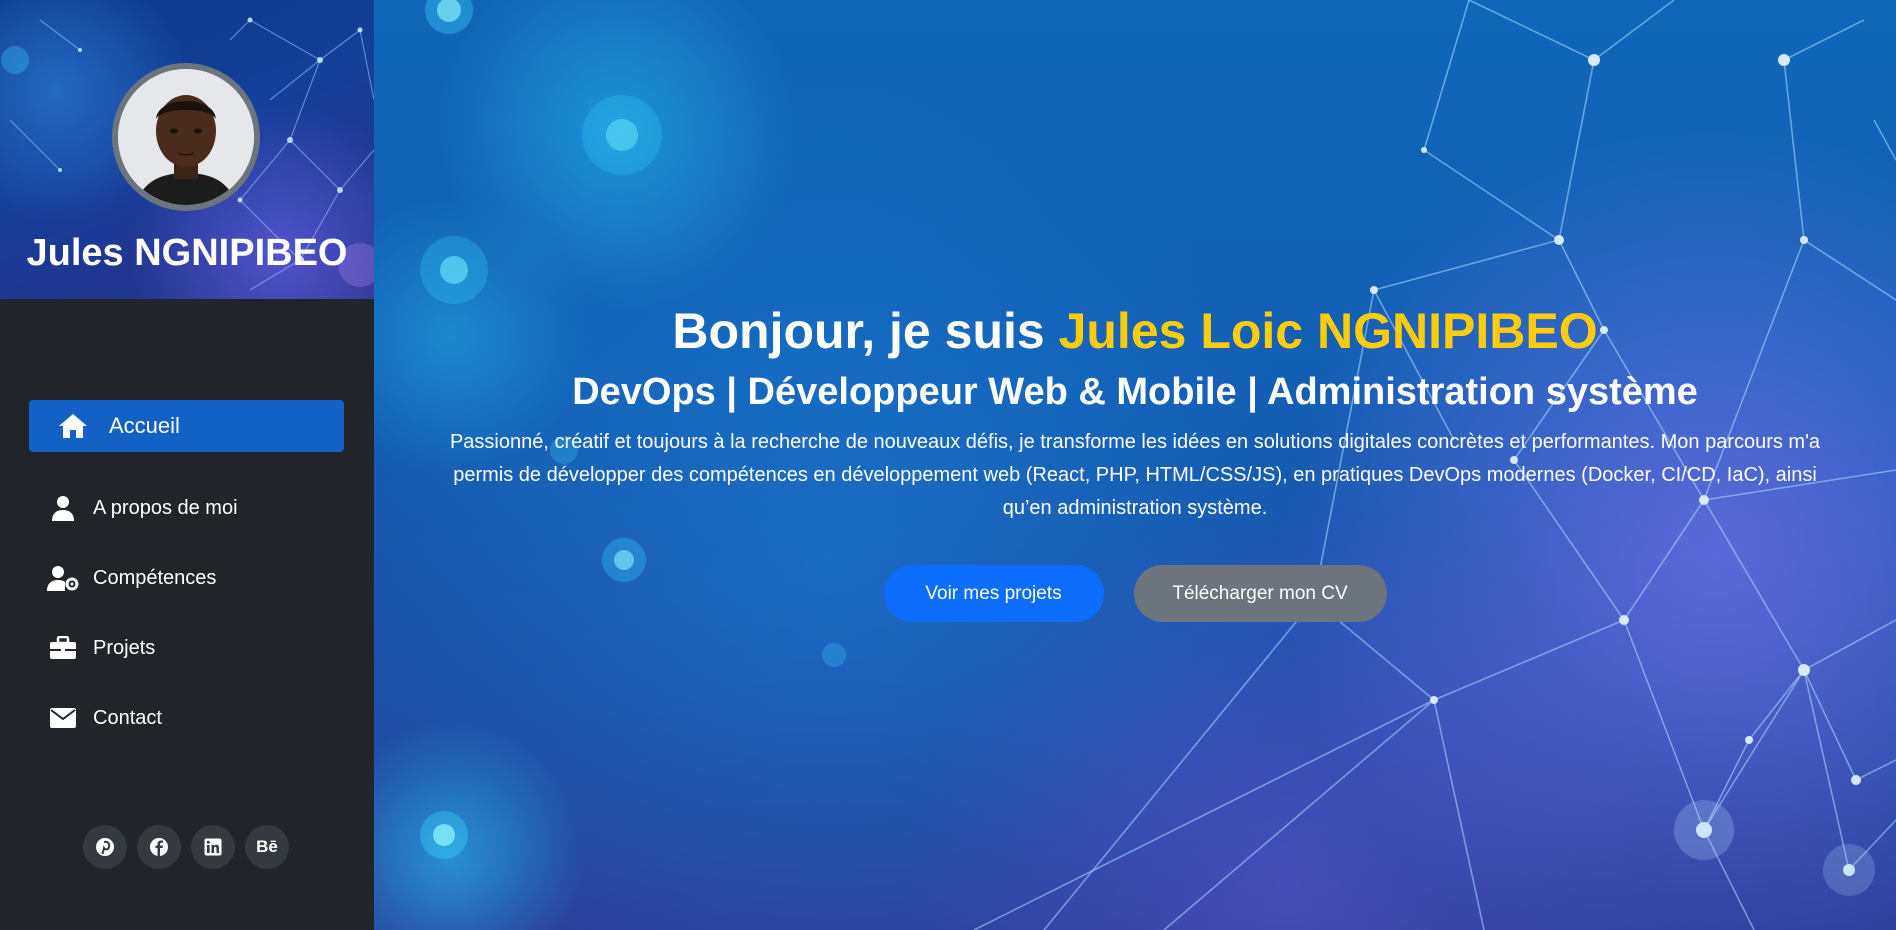 This screenshot has height=930, width=1896. What do you see at coordinates (165, 507) in the screenshot?
I see `sidebar-item-label: A propos de moi` at bounding box center [165, 507].